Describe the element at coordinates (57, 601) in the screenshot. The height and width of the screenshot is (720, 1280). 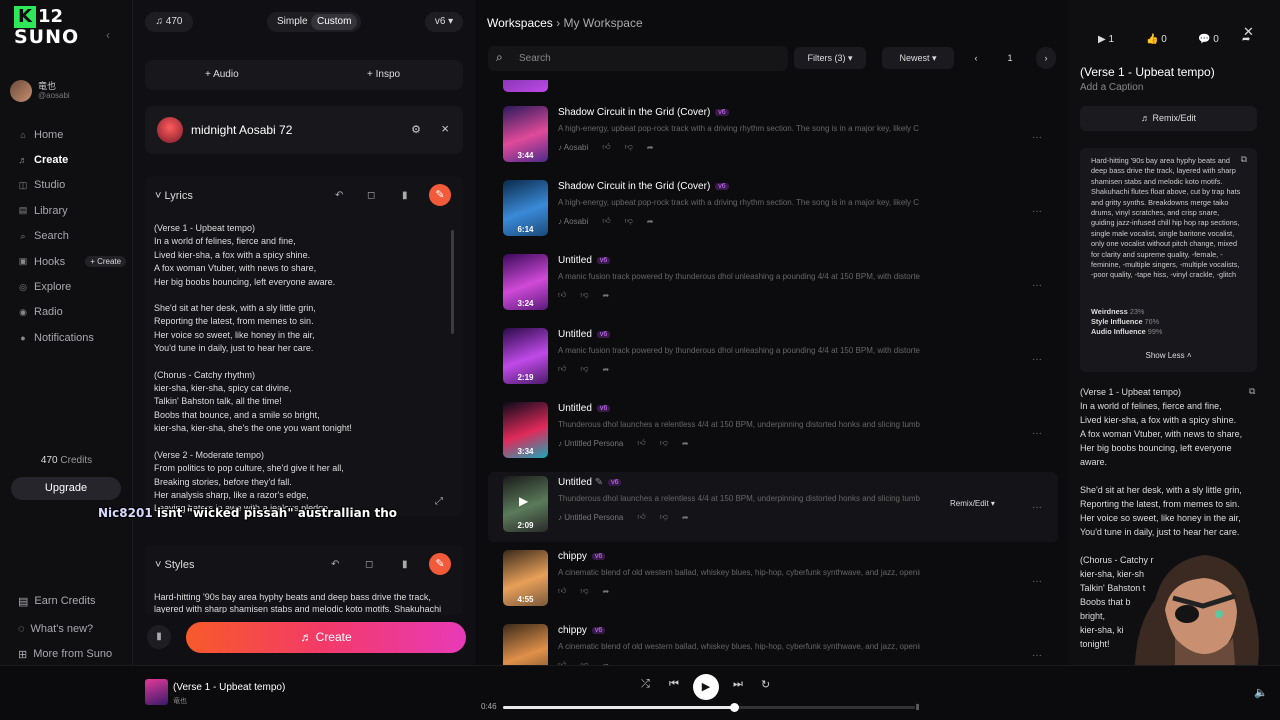
I see `nav-earn-credits: ▤ Earn Credits` at that location.